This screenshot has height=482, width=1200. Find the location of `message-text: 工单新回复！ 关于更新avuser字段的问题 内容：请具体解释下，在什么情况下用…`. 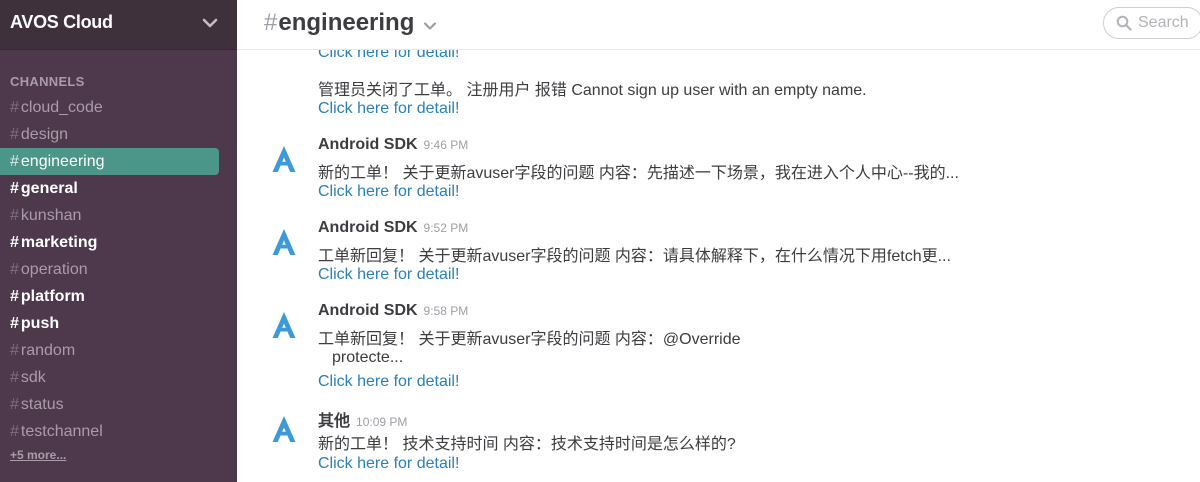

message-text: 工单新回复！ 关于更新avuser字段的问题 内容：请具体解释下，在什么情况下用… is located at coordinates (634, 256).